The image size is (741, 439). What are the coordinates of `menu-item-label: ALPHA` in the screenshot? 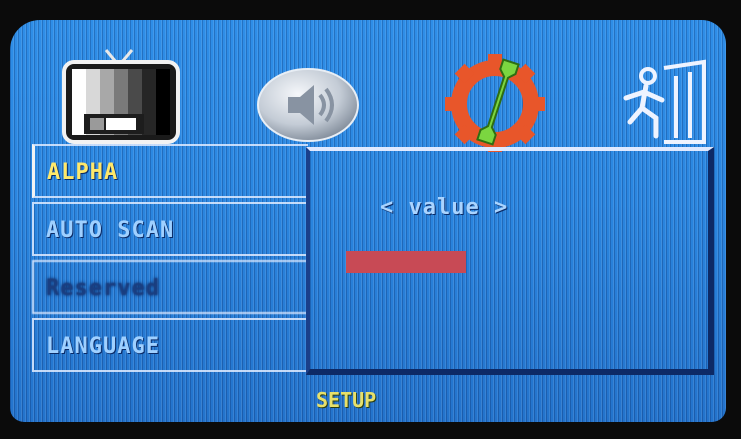 It's located at (83, 172).